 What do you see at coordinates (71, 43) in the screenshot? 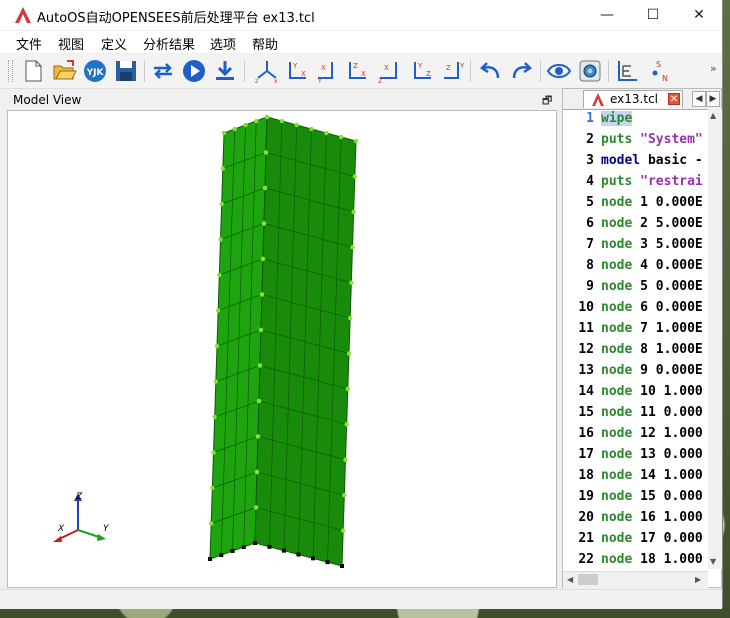
I see `menu-view: 视图` at bounding box center [71, 43].